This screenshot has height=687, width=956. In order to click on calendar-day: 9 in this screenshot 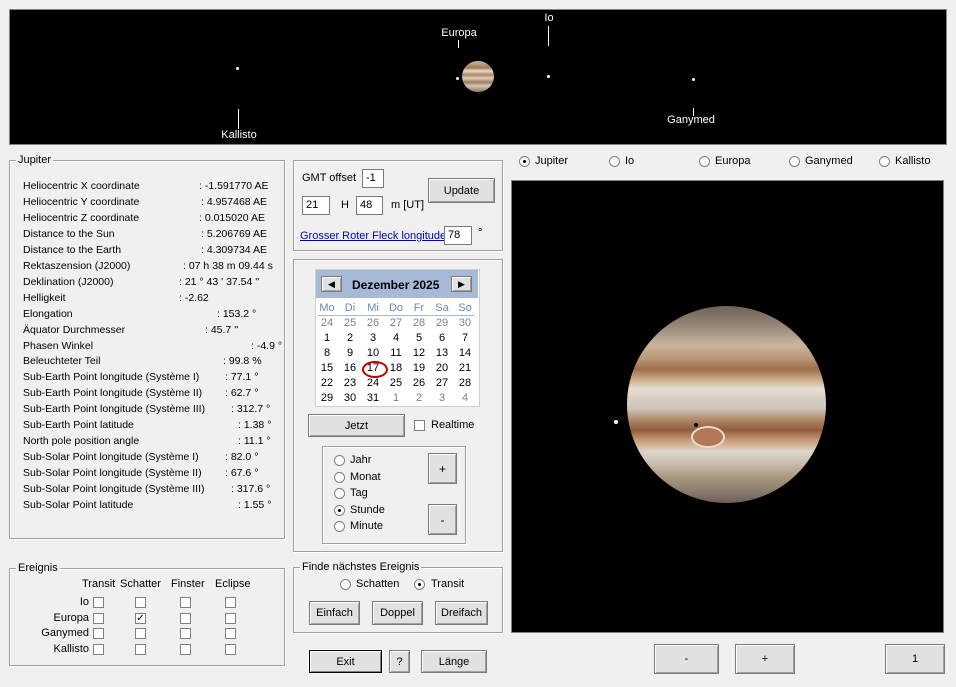, I will do `click(350, 353)`.